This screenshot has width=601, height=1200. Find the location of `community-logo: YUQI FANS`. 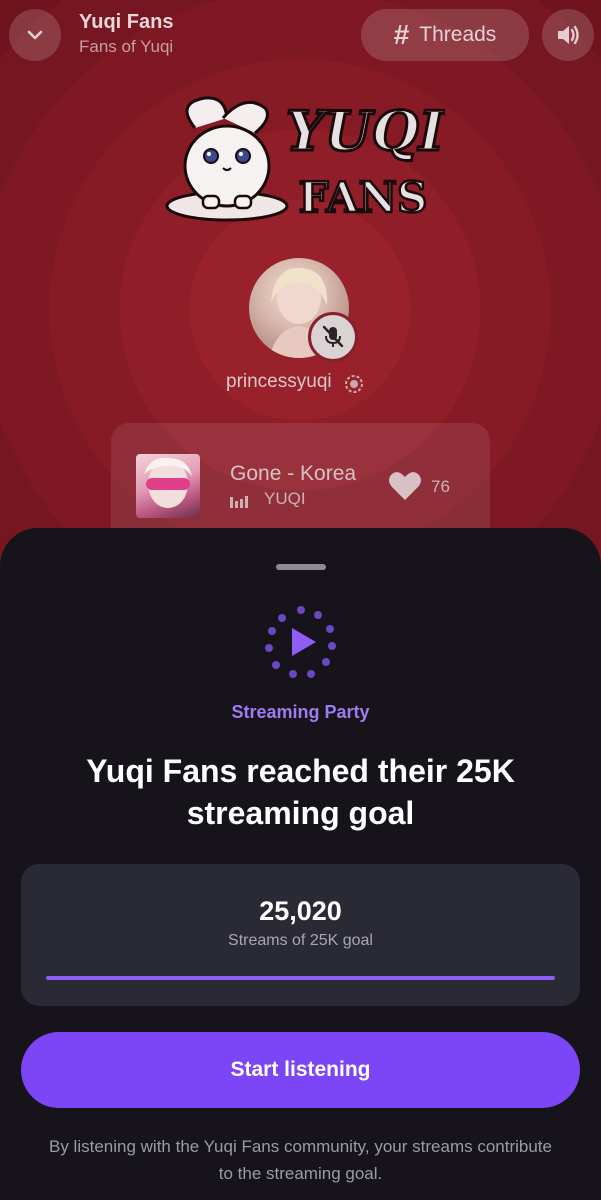

community-logo: YUQI FANS is located at coordinates (306, 158).